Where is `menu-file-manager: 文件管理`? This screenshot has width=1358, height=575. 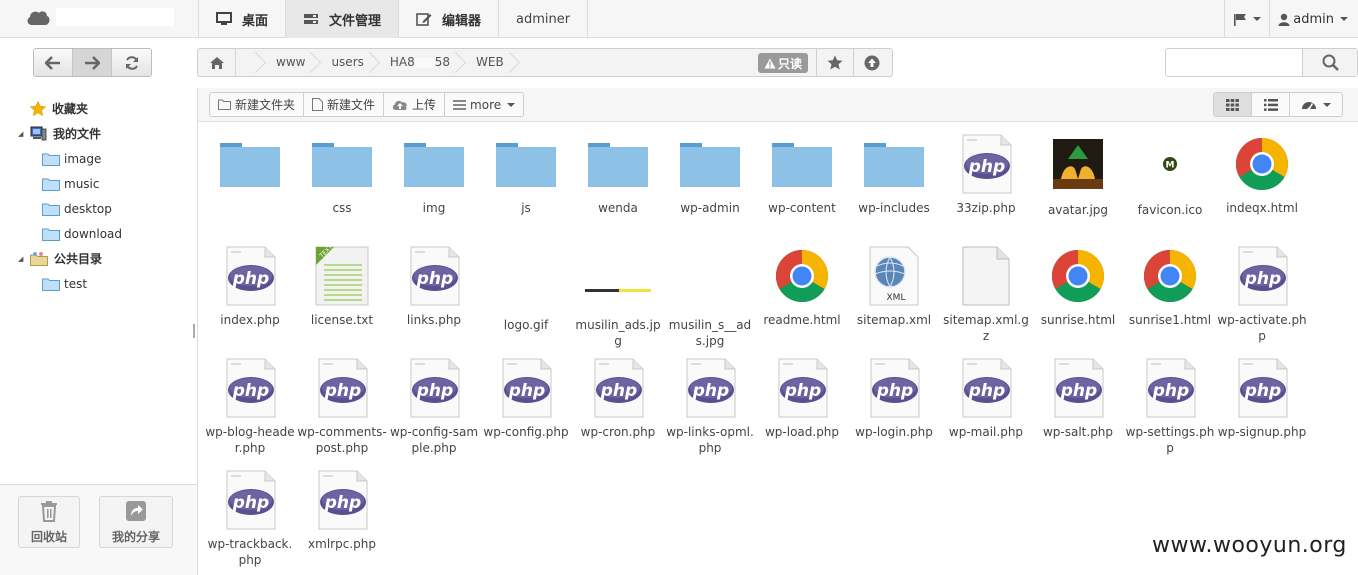
menu-file-manager: 文件管理 is located at coordinates (342, 19).